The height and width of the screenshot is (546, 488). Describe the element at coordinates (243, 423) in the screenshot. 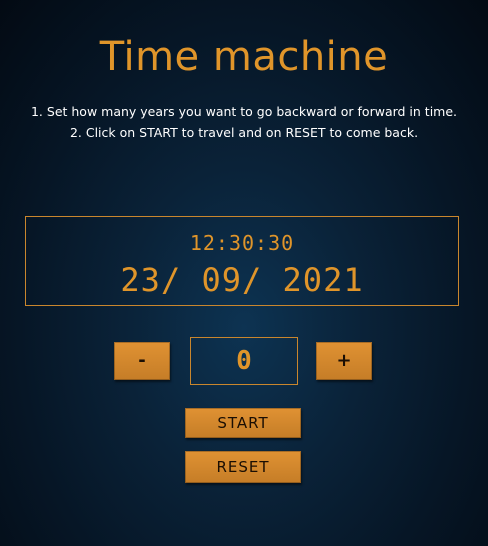

I see `start-button: START` at that location.